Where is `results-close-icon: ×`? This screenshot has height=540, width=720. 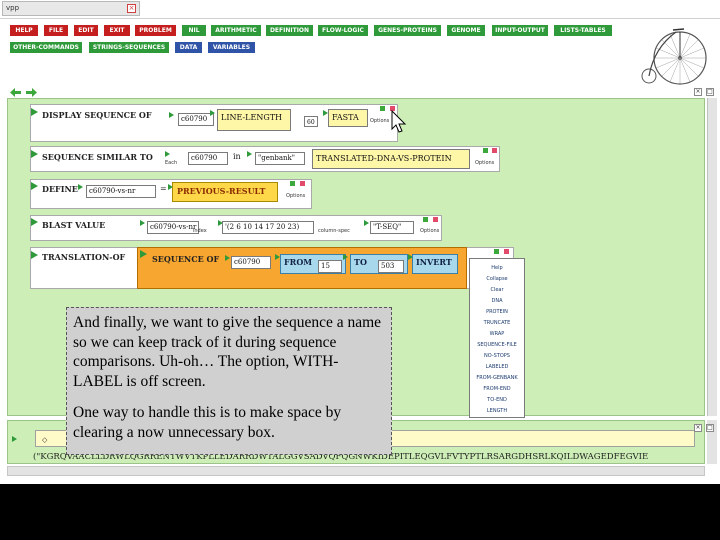
results-close-icon: × is located at coordinates (698, 428).